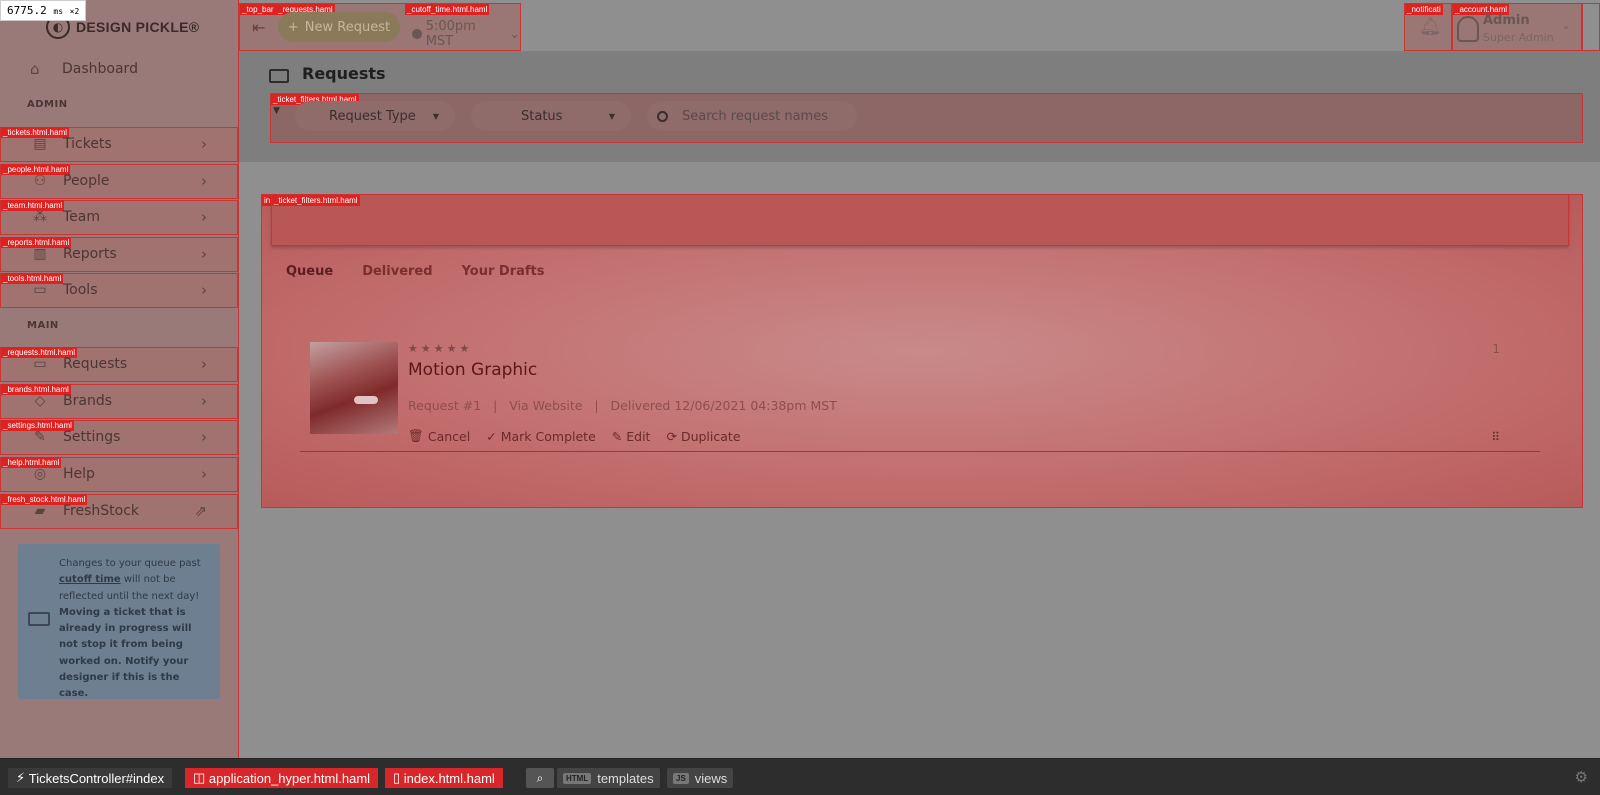 This screenshot has width=1600, height=795. Describe the element at coordinates (541, 436) in the screenshot. I see `mark-complete-button: ✓ Mark Complete` at that location.